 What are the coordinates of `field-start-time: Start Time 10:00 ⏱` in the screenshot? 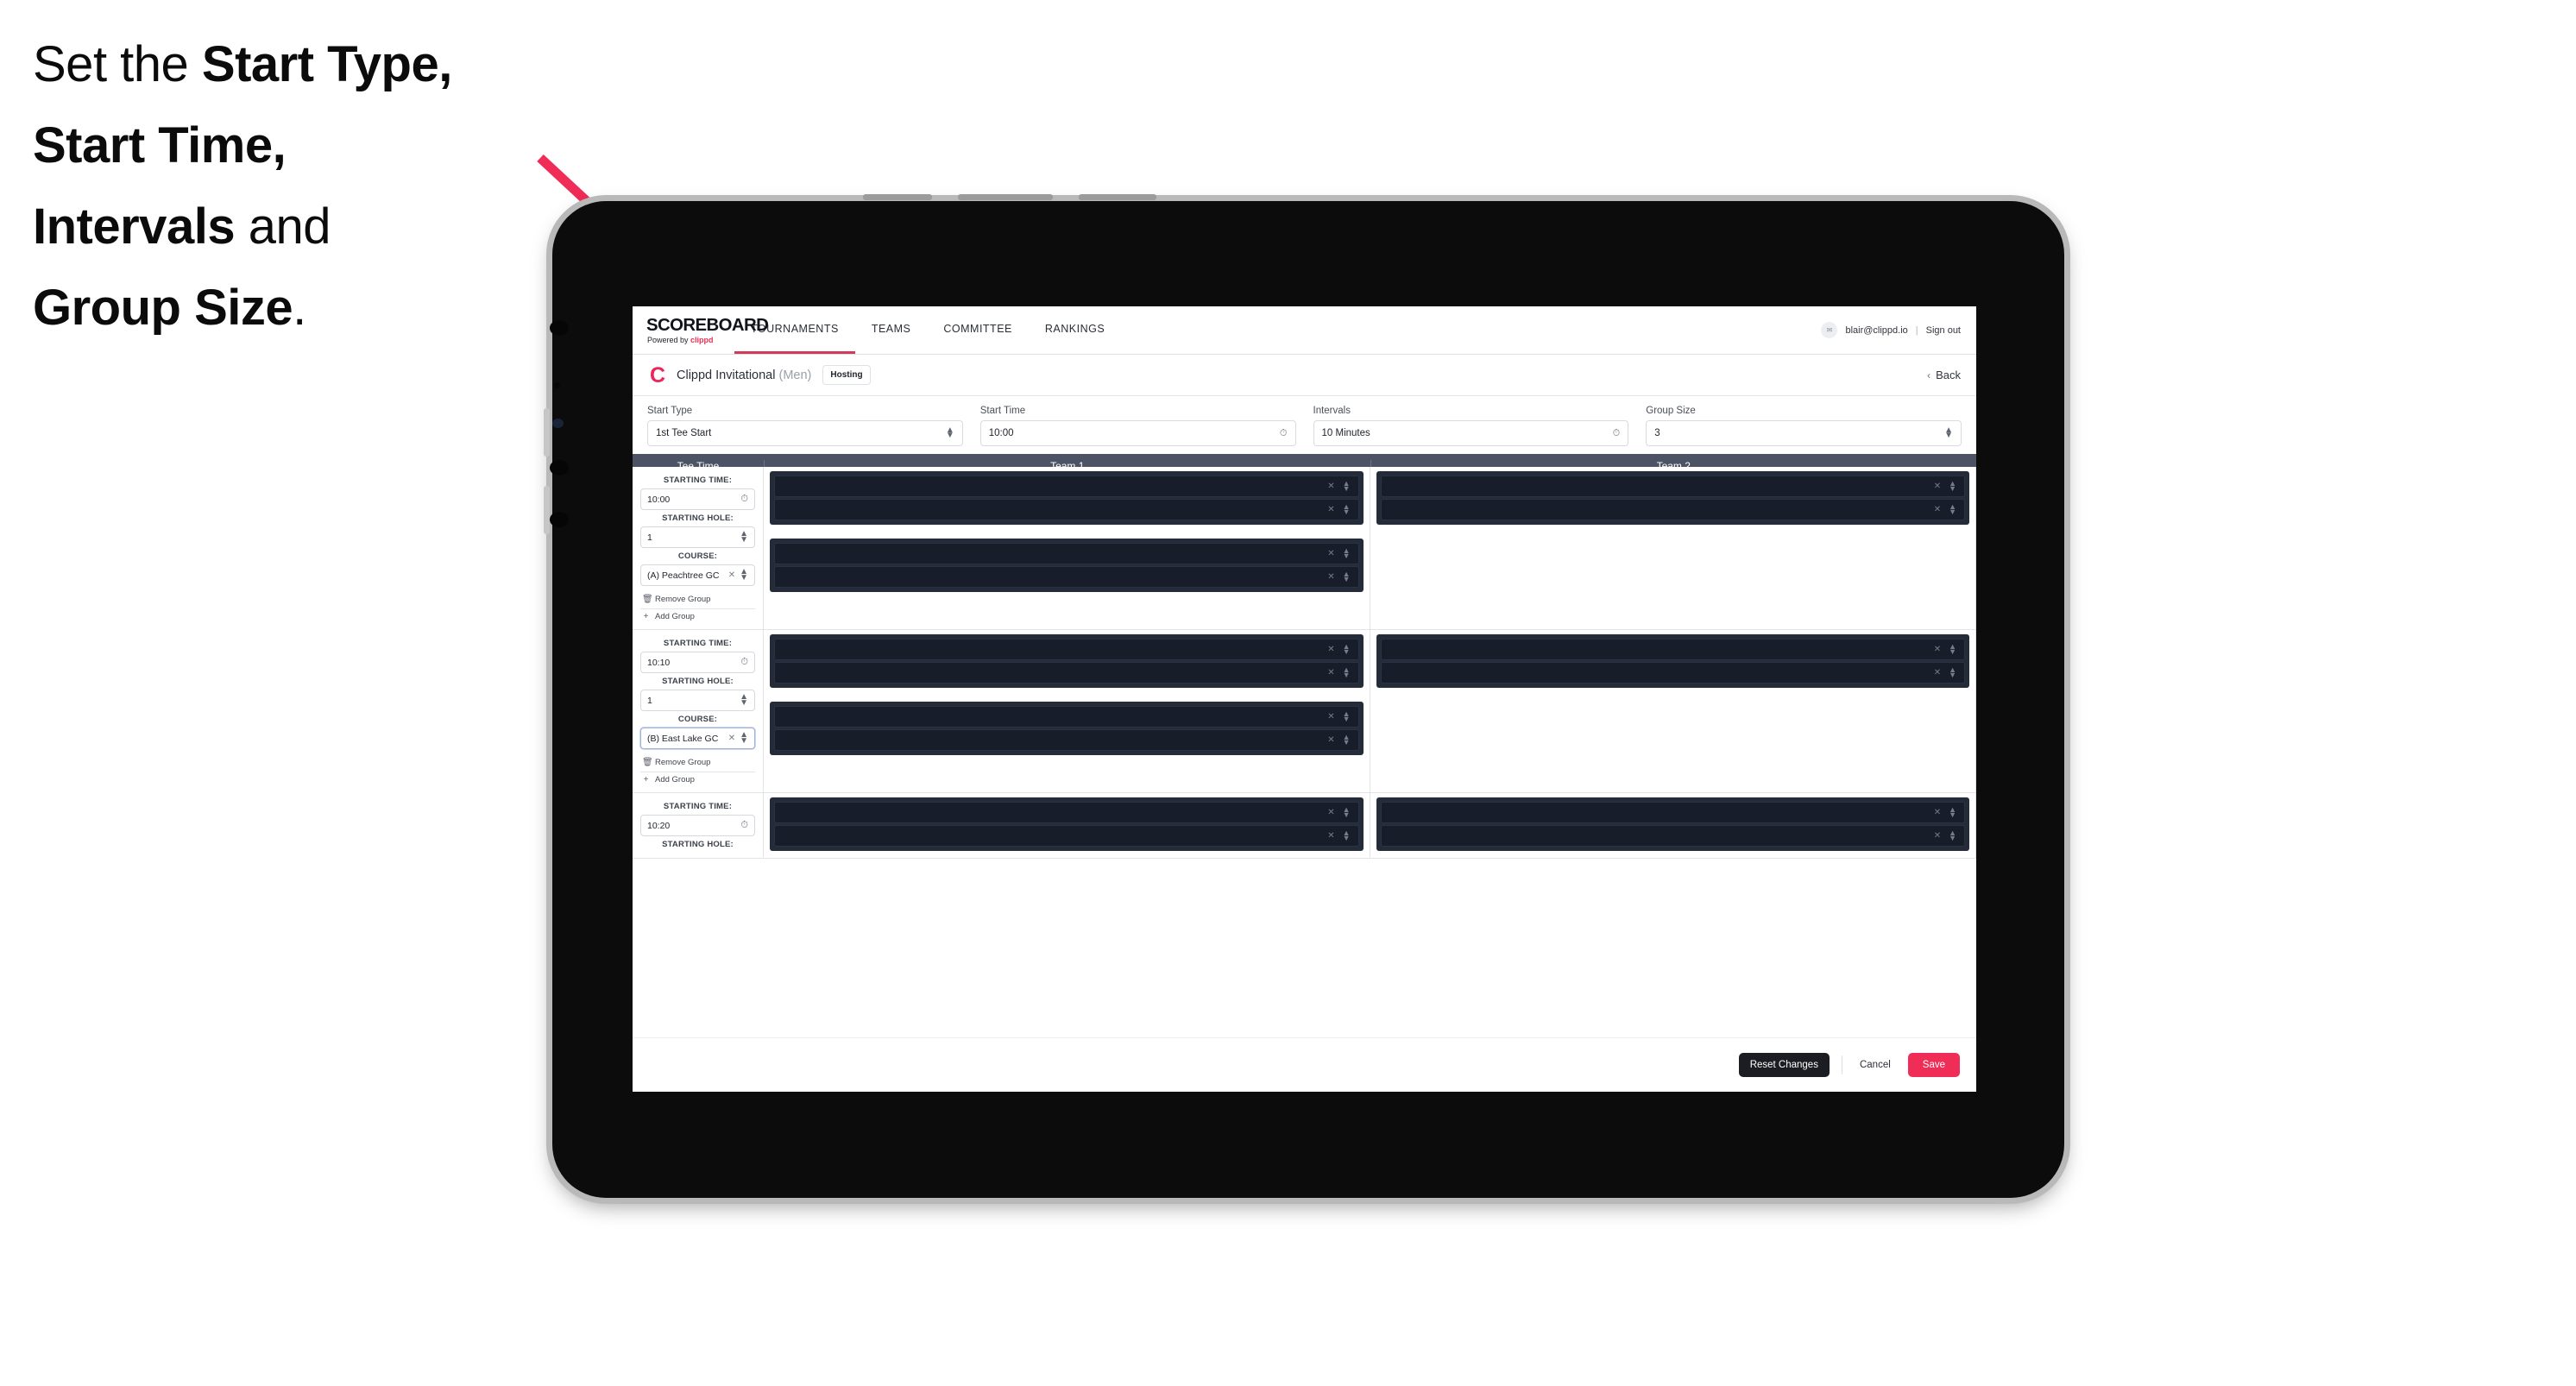 It's located at (1138, 426).